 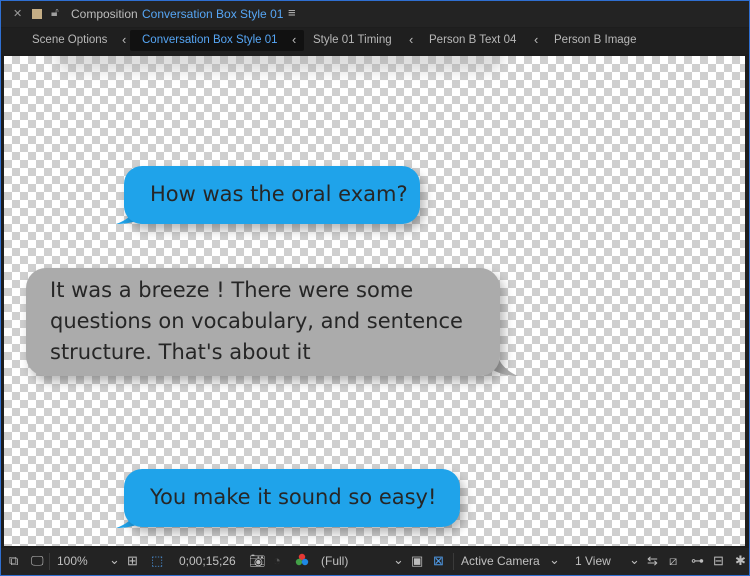 What do you see at coordinates (352, 40) in the screenshot?
I see `breadcrumb-style-01-timing: Style 01 Timing` at bounding box center [352, 40].